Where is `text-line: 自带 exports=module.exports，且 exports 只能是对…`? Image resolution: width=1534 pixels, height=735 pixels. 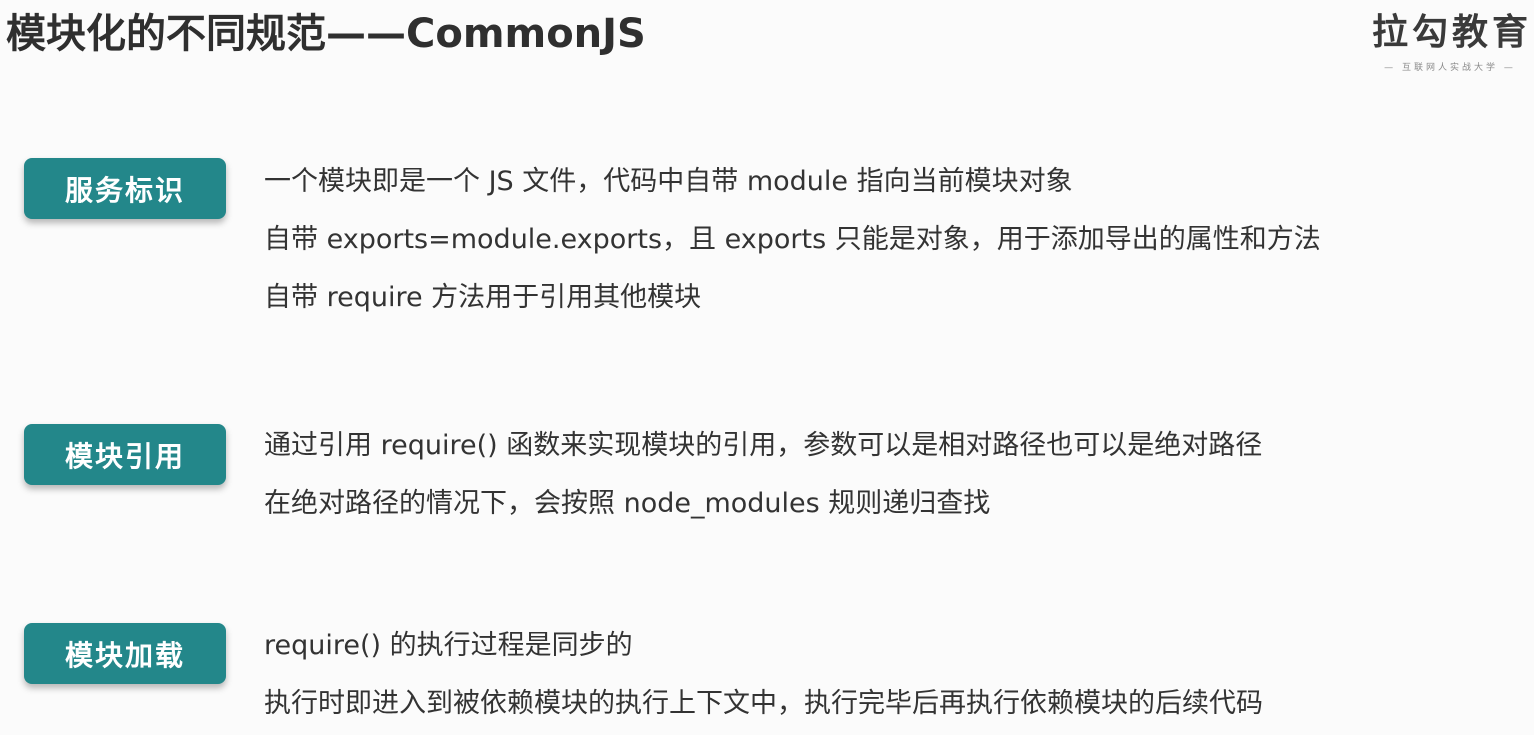
text-line: 自带 exports=module.exports，且 exports 只能是对… is located at coordinates (792, 239).